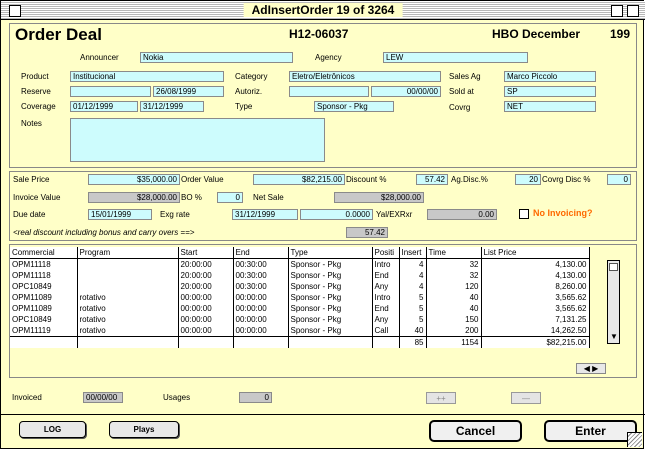  Describe the element at coordinates (103, 397) in the screenshot. I see `invoiced-field: 00/00/00` at that location.